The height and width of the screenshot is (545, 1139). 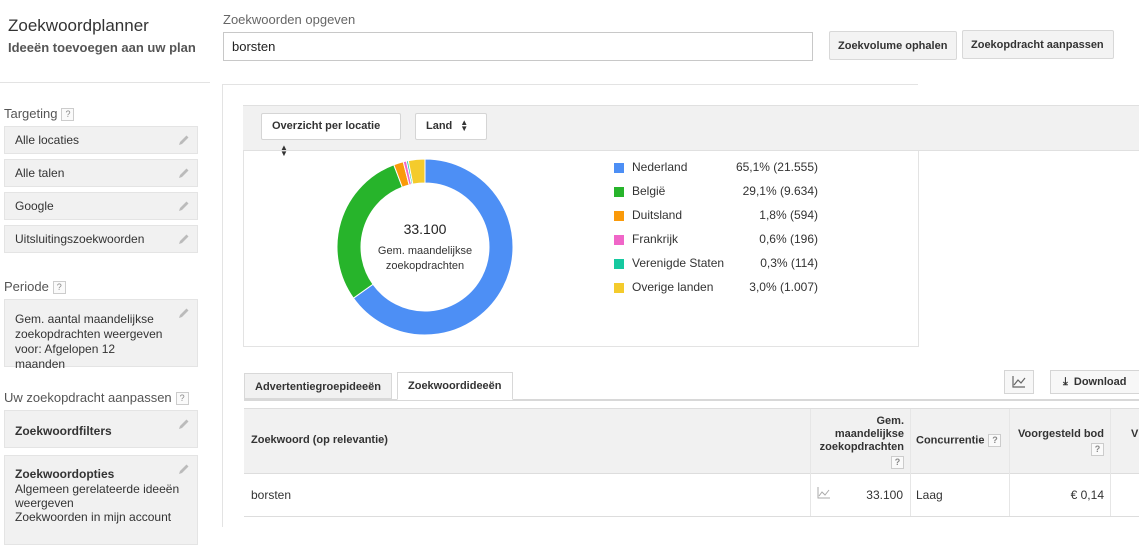 I want to click on targeting-heading: Targeting?, so click(x=39, y=114).